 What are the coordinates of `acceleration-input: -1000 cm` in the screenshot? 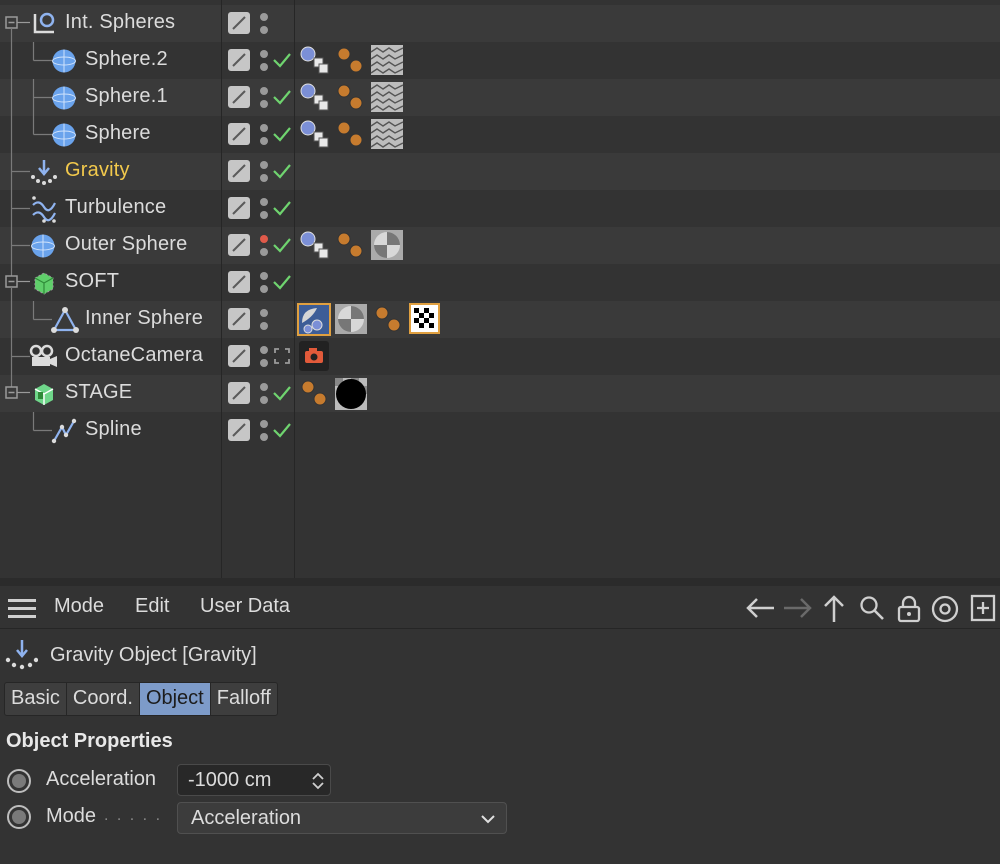 It's located at (254, 780).